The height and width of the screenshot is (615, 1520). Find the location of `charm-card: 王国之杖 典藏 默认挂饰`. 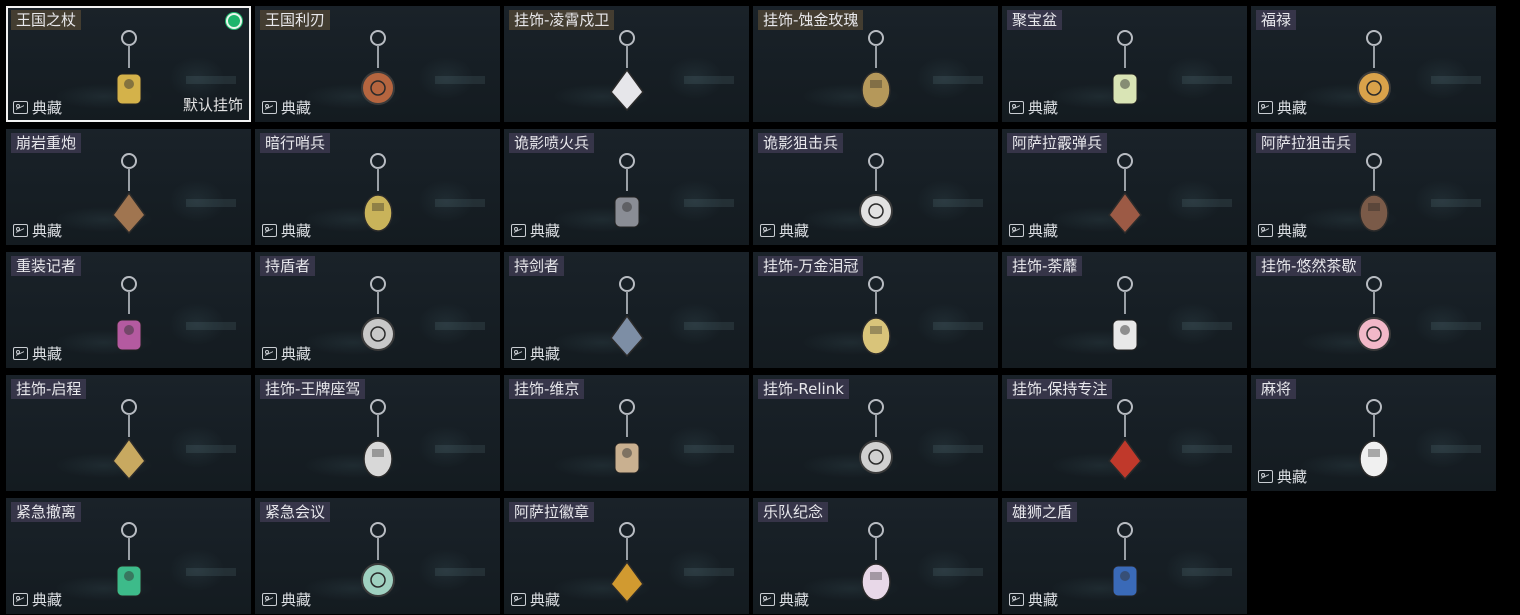

charm-card: 王国之杖 典藏 默认挂饰 is located at coordinates (128, 64).